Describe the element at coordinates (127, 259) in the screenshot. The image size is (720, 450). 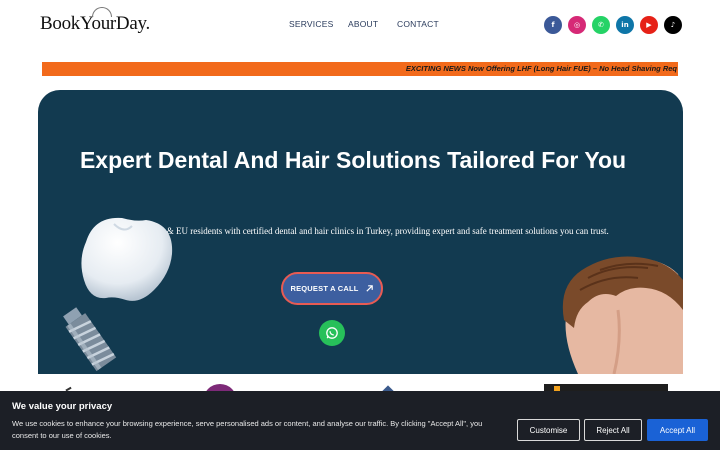
I see `tooth-crown-image` at that location.